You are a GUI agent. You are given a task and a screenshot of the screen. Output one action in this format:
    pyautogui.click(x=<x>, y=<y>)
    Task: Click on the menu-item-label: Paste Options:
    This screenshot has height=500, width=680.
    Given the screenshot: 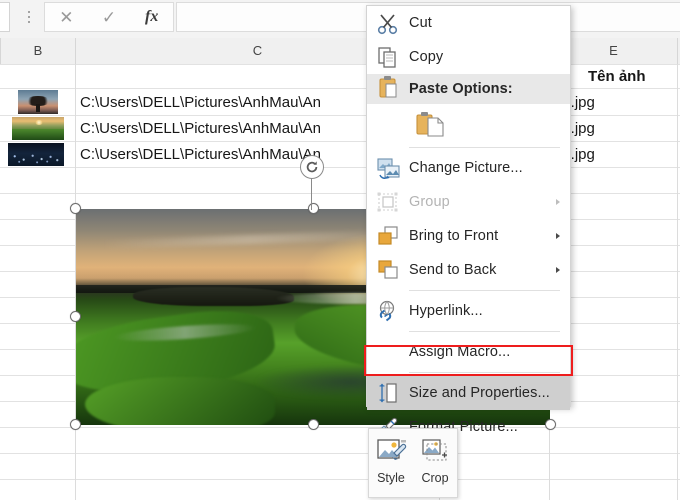 What is the action you would take?
    pyautogui.click(x=461, y=89)
    